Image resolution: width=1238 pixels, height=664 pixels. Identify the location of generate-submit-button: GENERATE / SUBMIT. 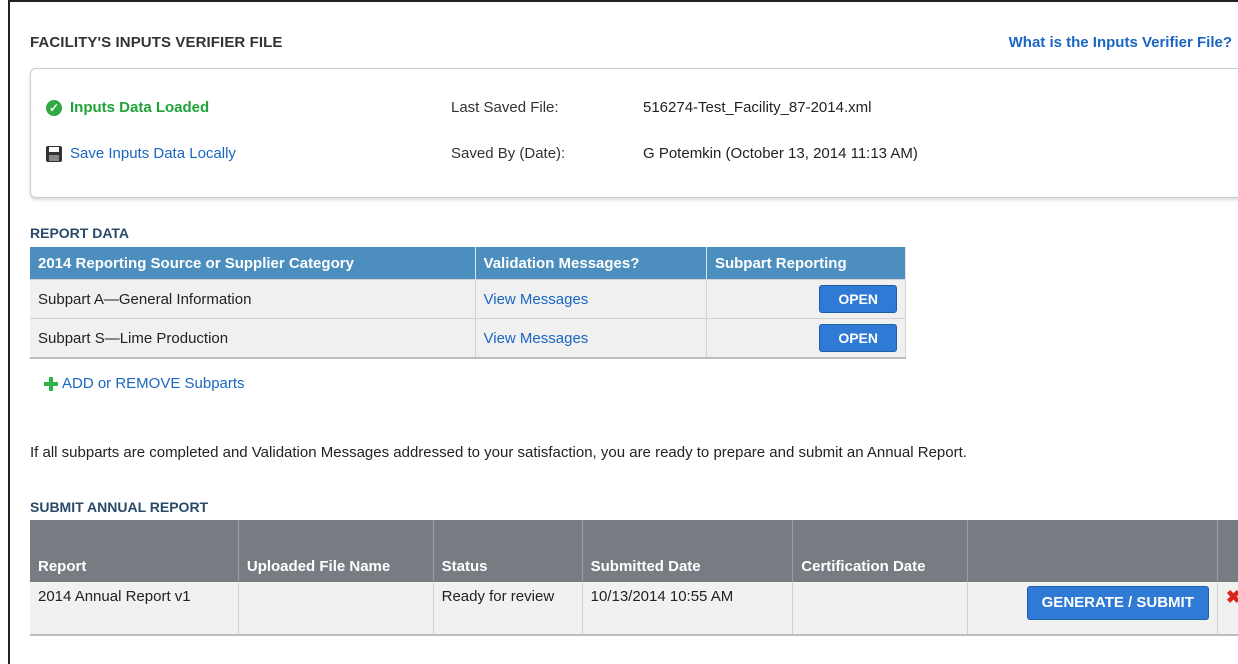
(1117, 603).